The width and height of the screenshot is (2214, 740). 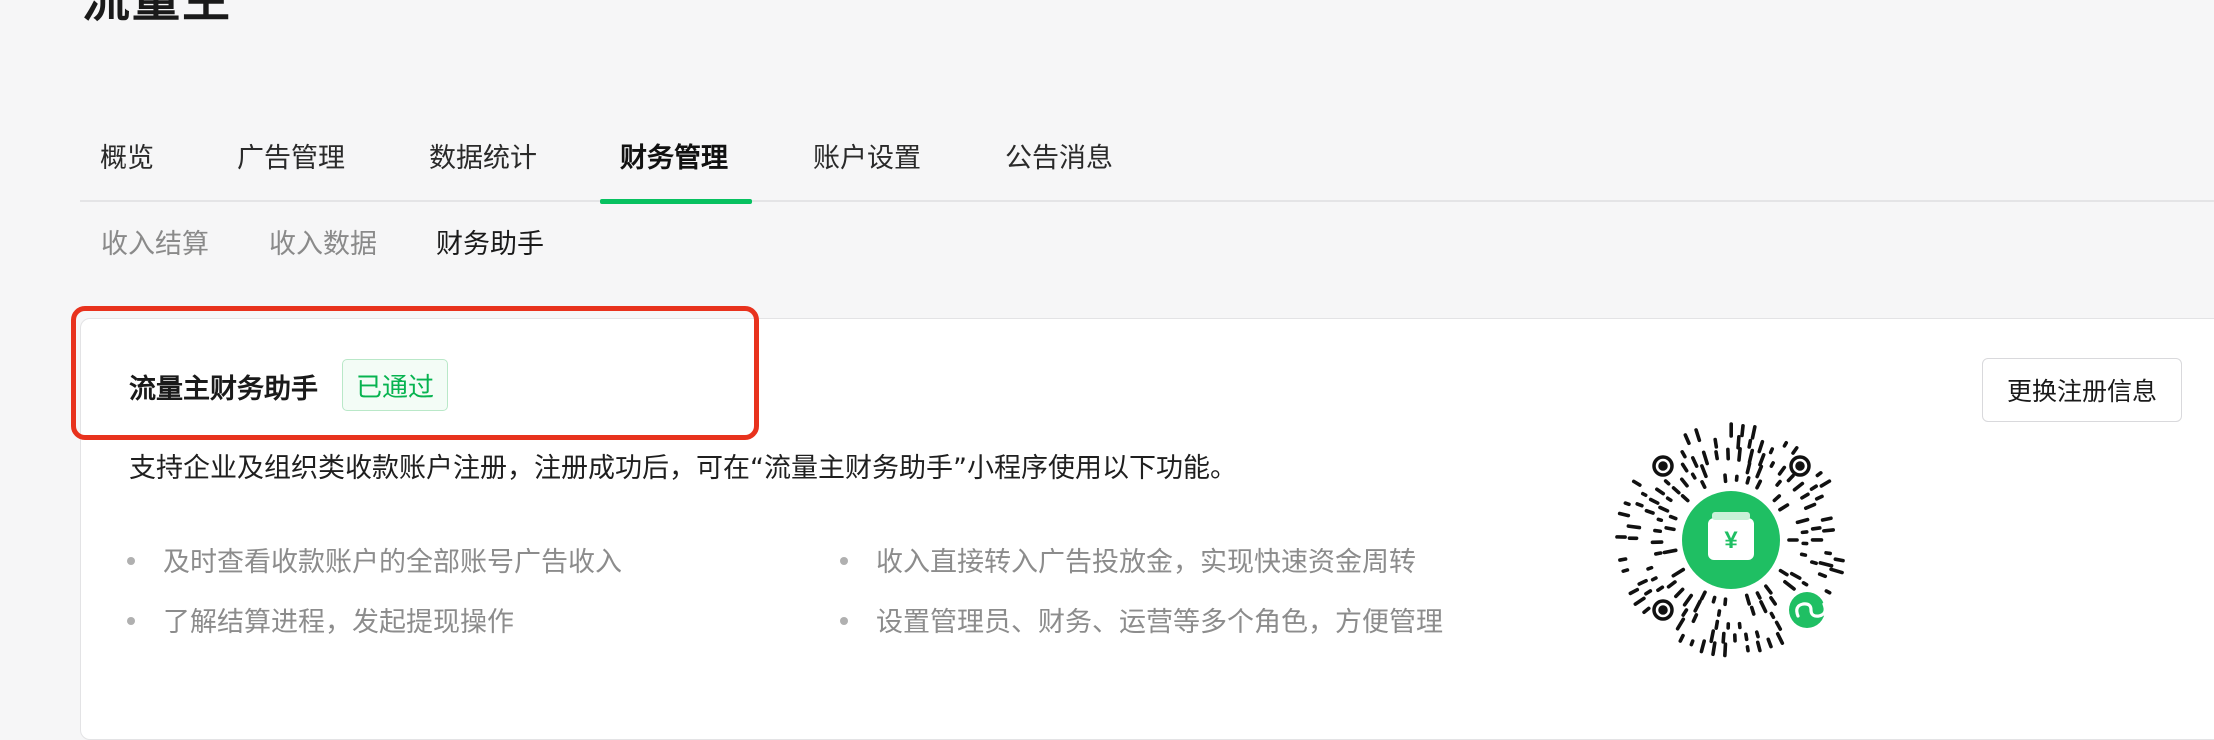 I want to click on subtab-finance-assistant: 财务助手, so click(x=490, y=241).